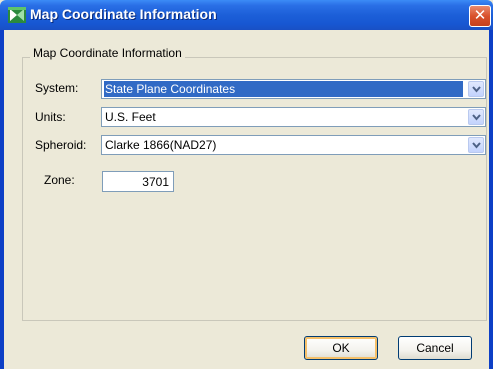 Image resolution: width=493 pixels, height=369 pixels. I want to click on ok-button-label: OK, so click(341, 348).